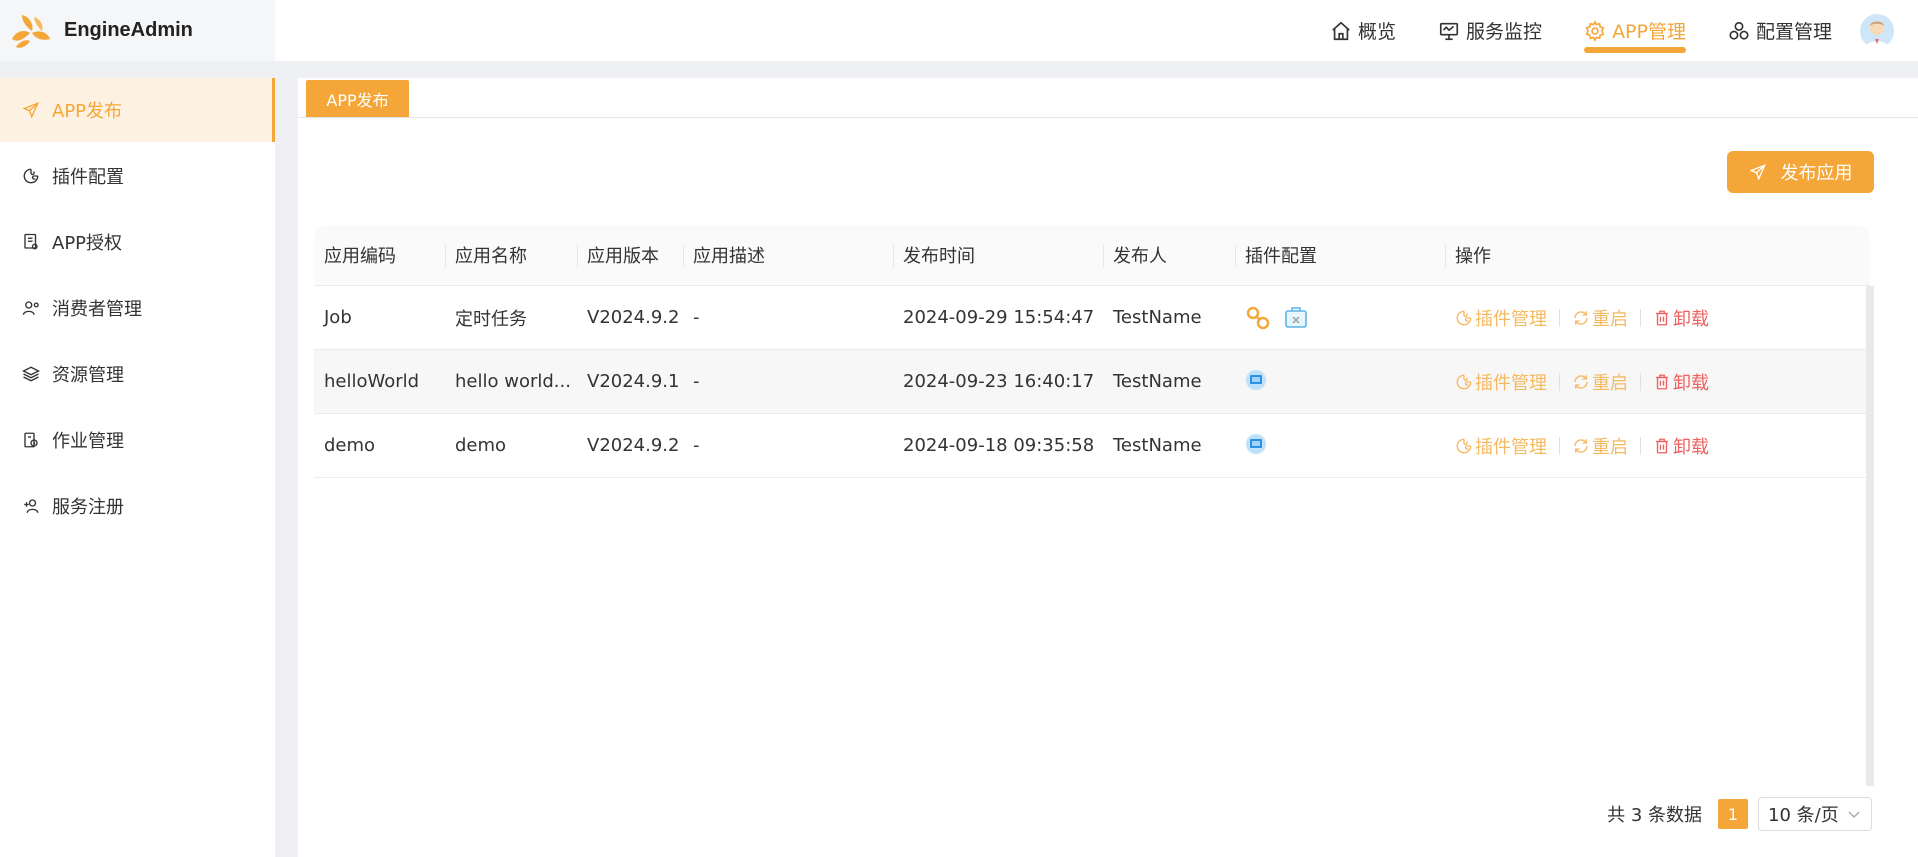  Describe the element at coordinates (1296, 318) in the screenshot. I see `toolbox-plugin-icon` at that location.